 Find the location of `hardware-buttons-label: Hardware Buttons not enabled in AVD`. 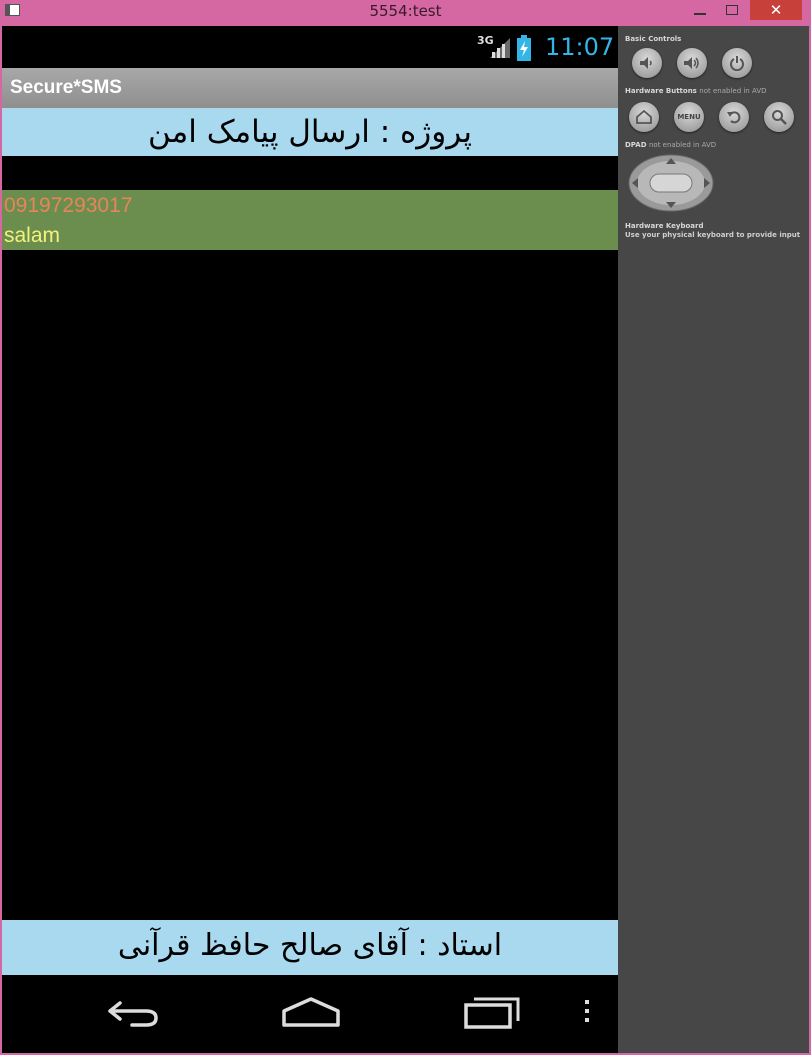

hardware-buttons-label: Hardware Buttons not enabled in AVD is located at coordinates (696, 91).